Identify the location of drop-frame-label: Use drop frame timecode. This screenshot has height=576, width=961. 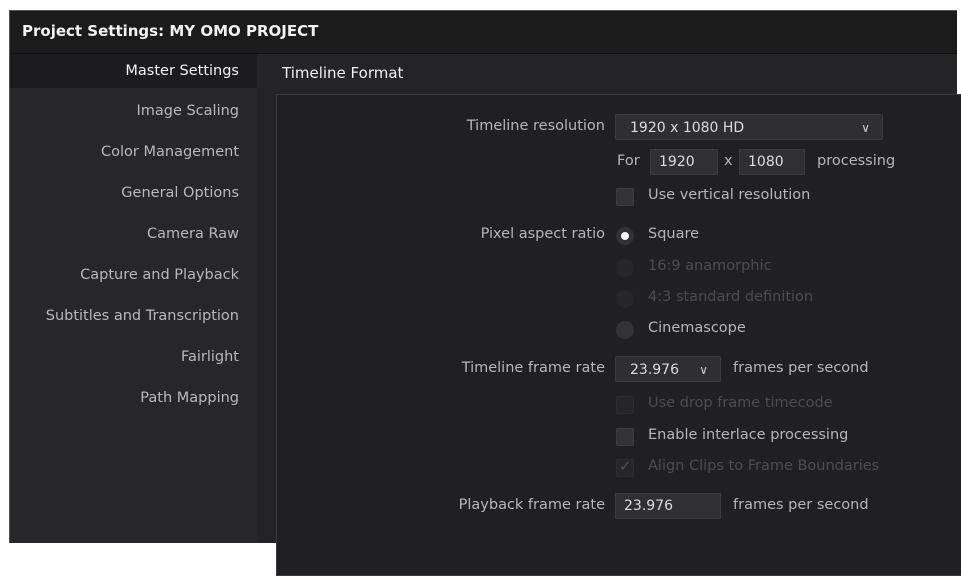
(740, 403).